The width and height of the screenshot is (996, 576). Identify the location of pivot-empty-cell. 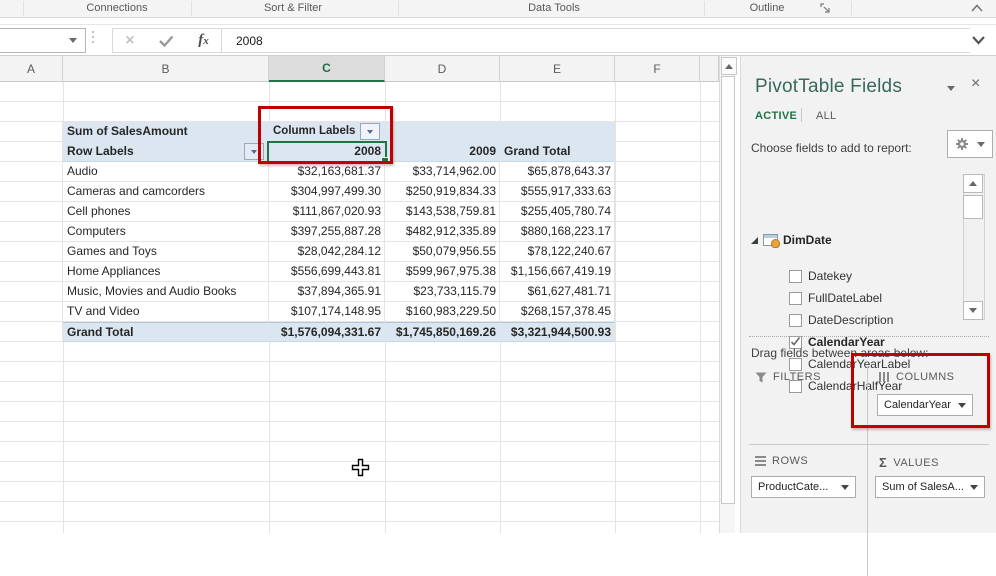
(442, 132).